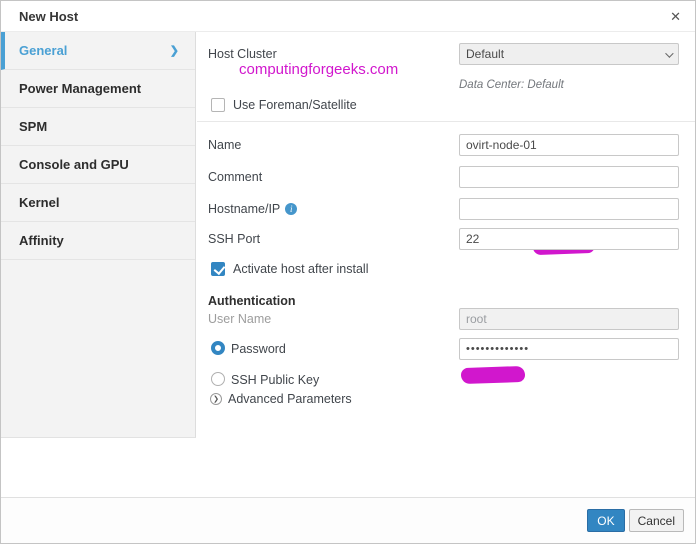 This screenshot has height=544, width=696. I want to click on chevron-down-icon, so click(669, 53).